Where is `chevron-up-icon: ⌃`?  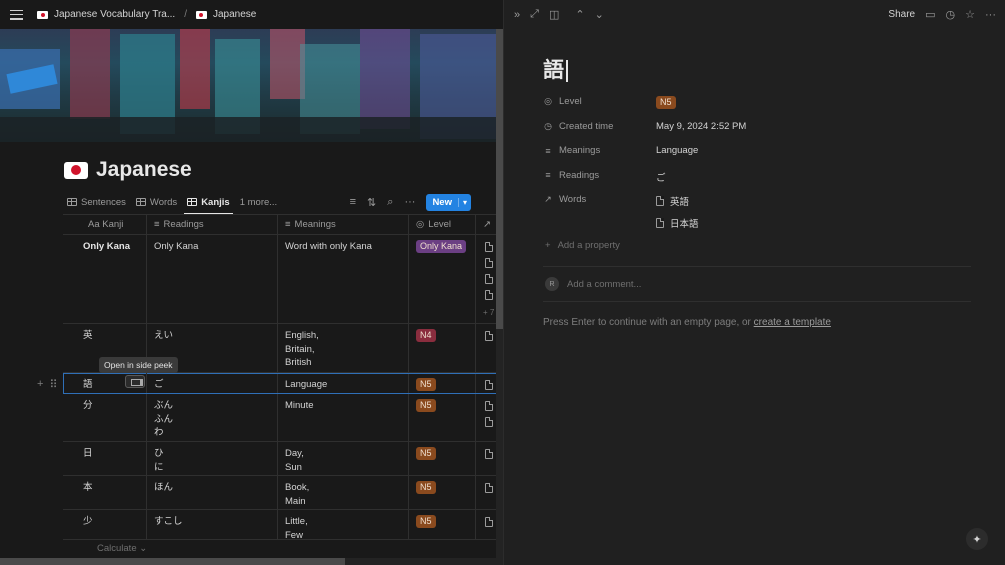
chevron-up-icon: ⌃ is located at coordinates (579, 14).